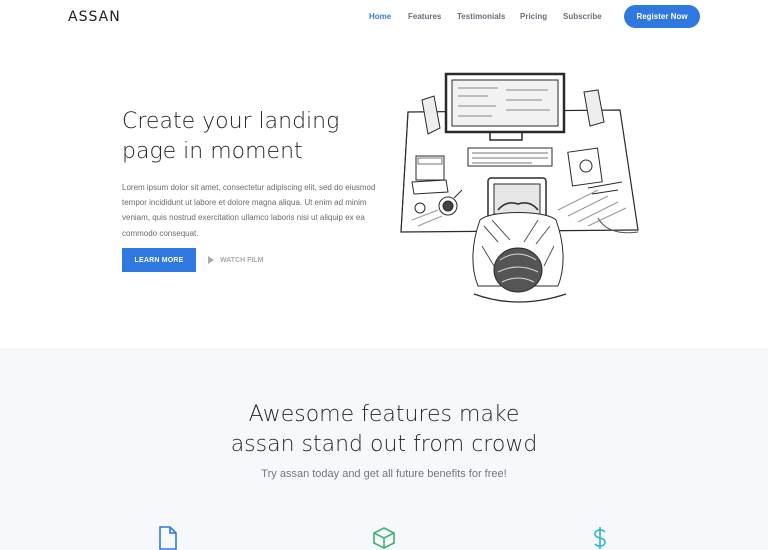 The height and width of the screenshot is (550, 768). Describe the element at coordinates (384, 414) in the screenshot. I see `features-title-line-1: Awesome features make` at that location.